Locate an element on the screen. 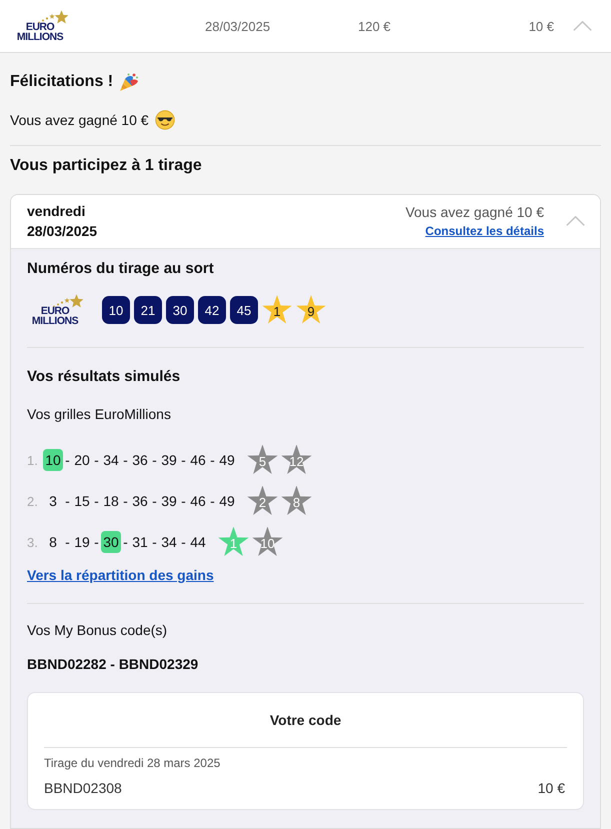 This screenshot has width=611, height=829. grid-index: 3. is located at coordinates (33, 542).